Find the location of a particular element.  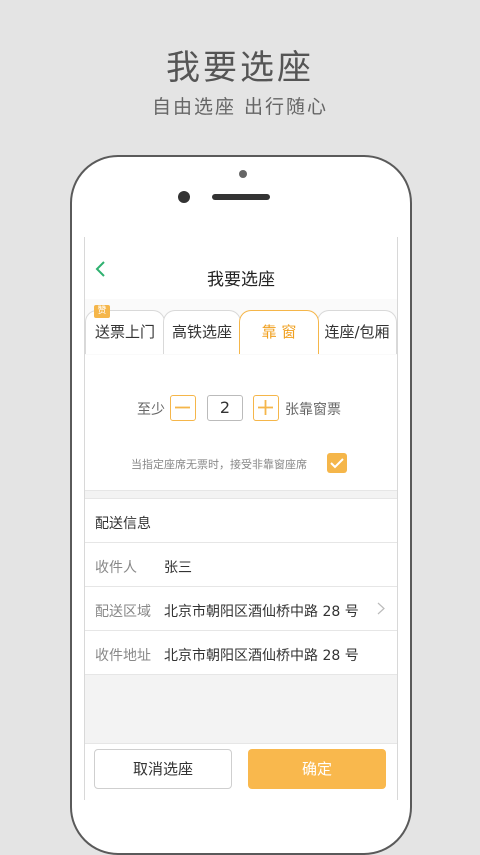

tab-label: 靠 窗 is located at coordinates (279, 332).